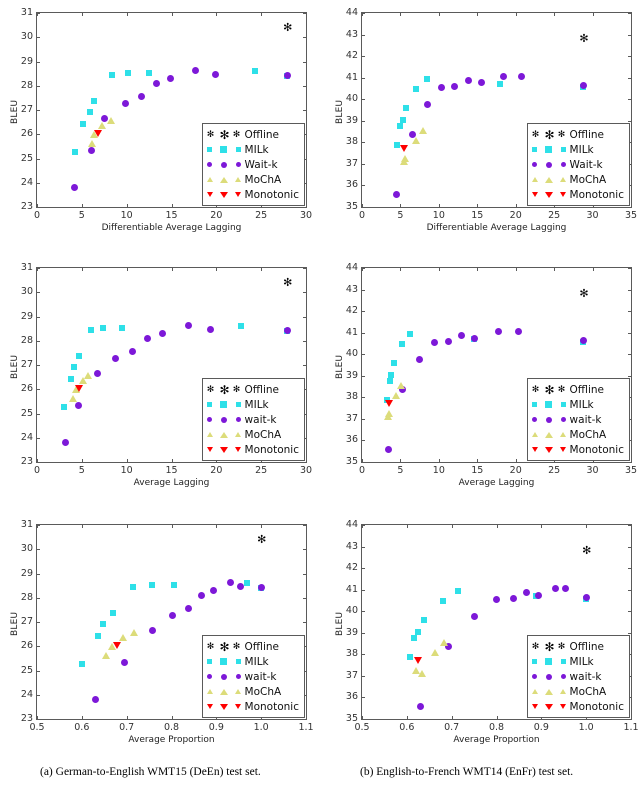  Describe the element at coordinates (81, 470) in the screenshot. I see `x-axis-tick-label: 5` at that location.